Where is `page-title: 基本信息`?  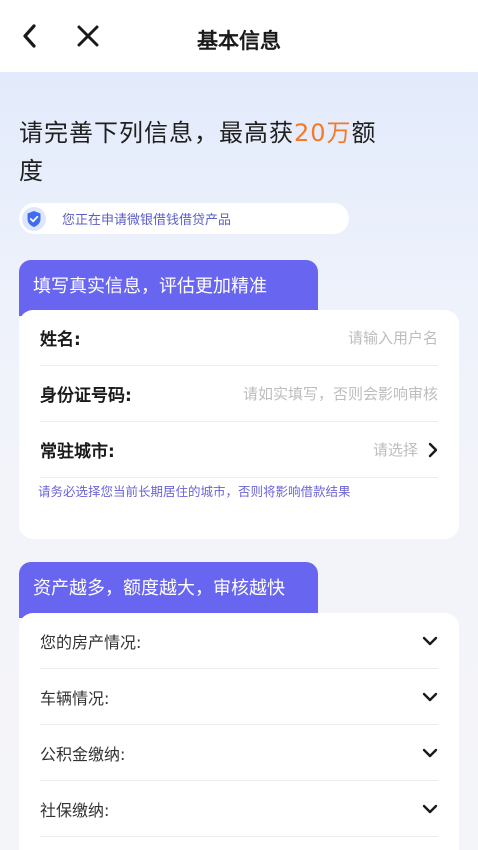
page-title: 基本信息 is located at coordinates (239, 41).